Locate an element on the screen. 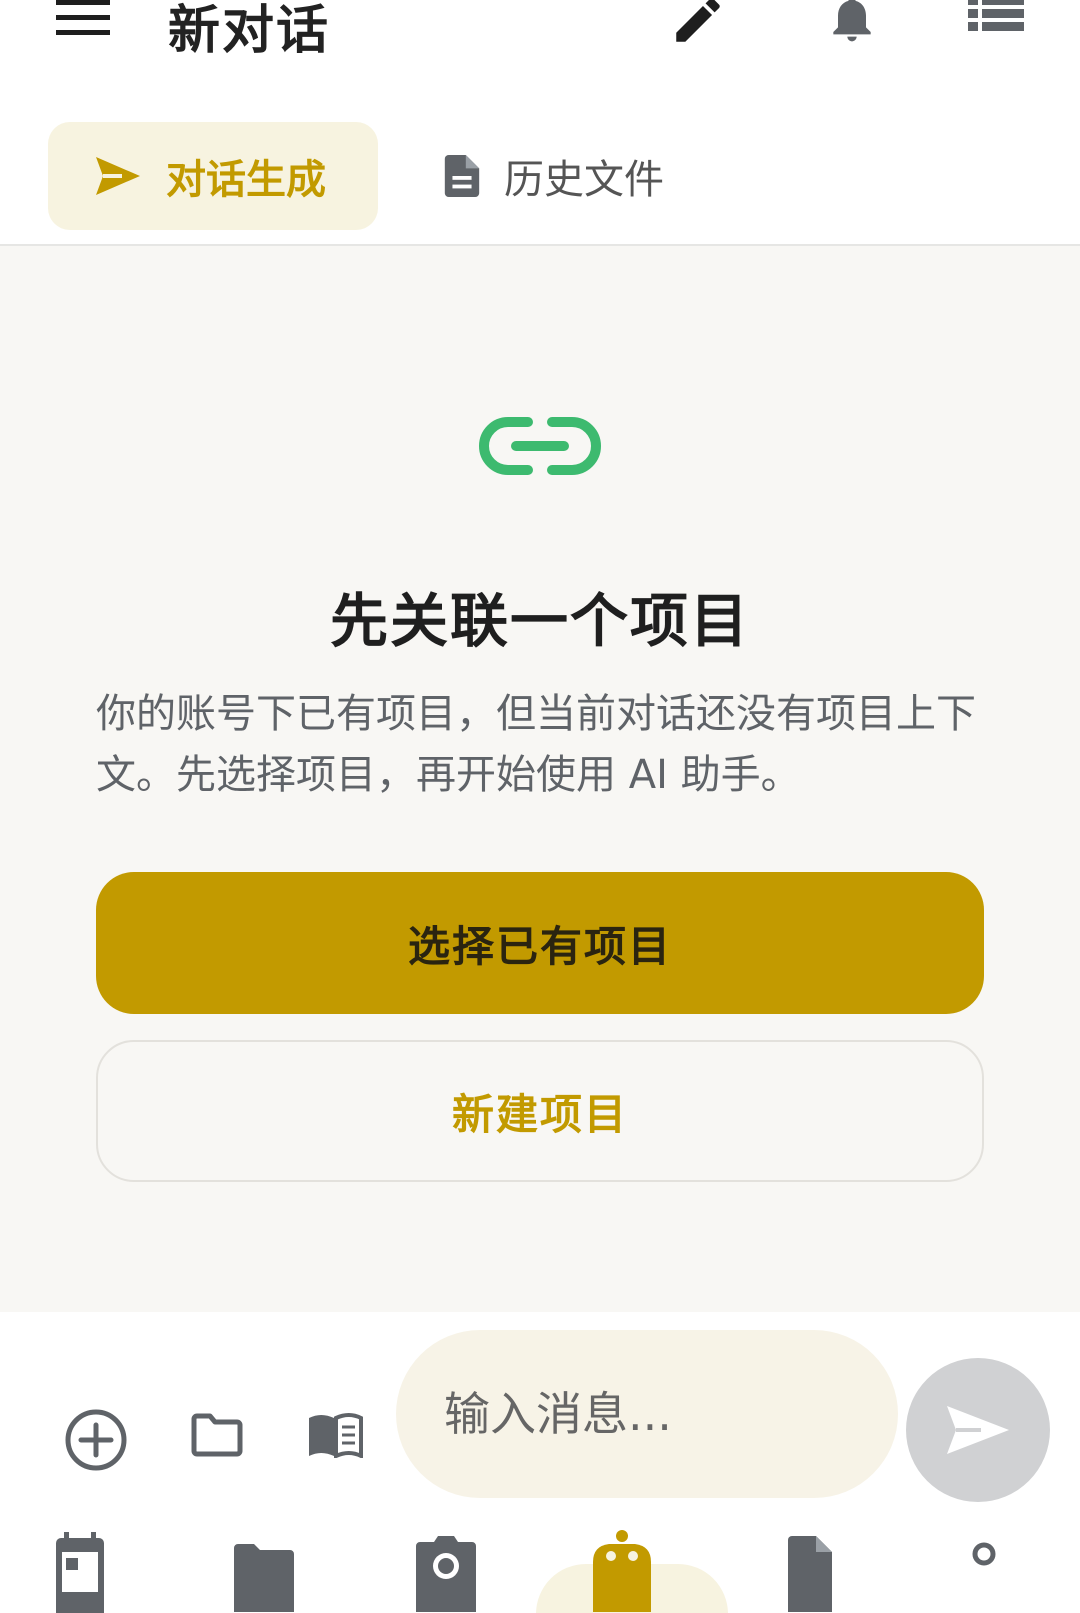 The image size is (1080, 1613). message-composer is located at coordinates (540, 1412).